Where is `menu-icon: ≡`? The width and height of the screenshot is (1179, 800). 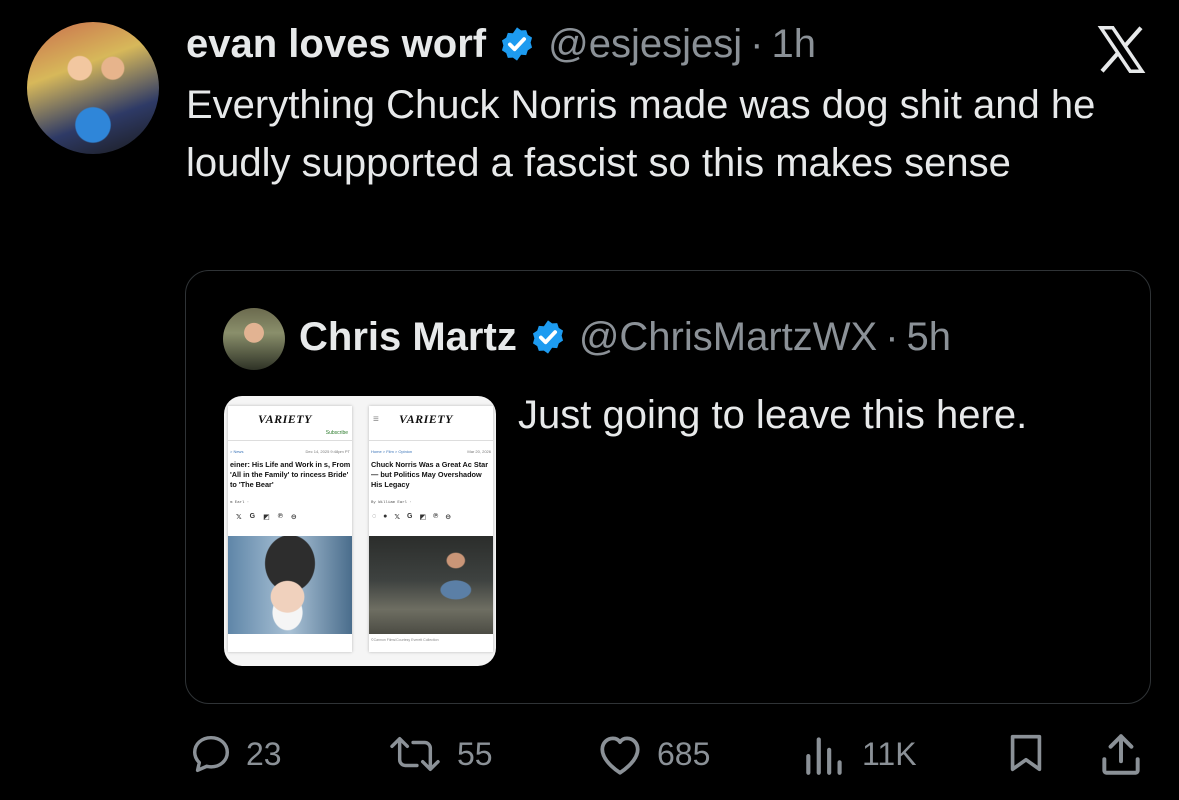
menu-icon: ≡ is located at coordinates (376, 419).